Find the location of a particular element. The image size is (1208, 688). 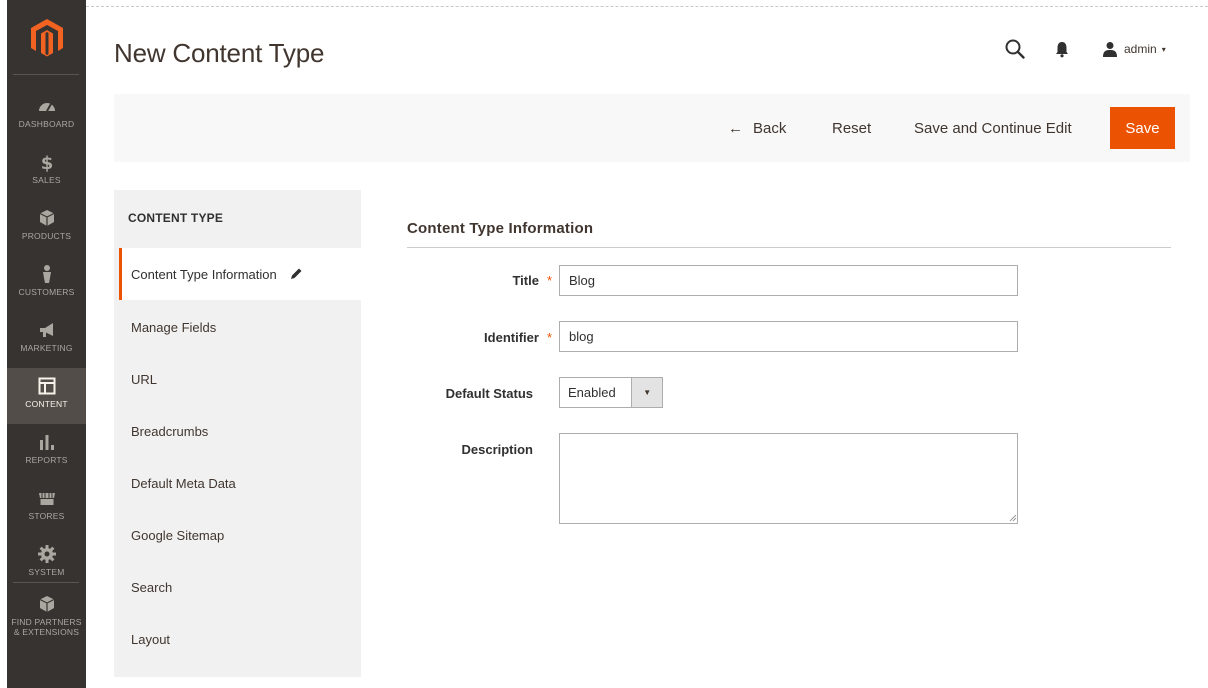

nav-label: & EXTENSIONS is located at coordinates (46, 632).